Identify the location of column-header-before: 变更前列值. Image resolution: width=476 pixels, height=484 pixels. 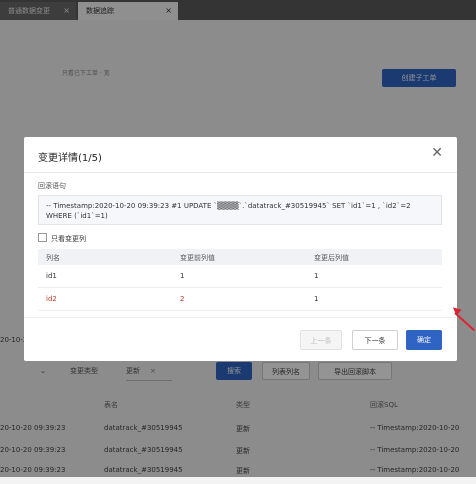
(197, 258).